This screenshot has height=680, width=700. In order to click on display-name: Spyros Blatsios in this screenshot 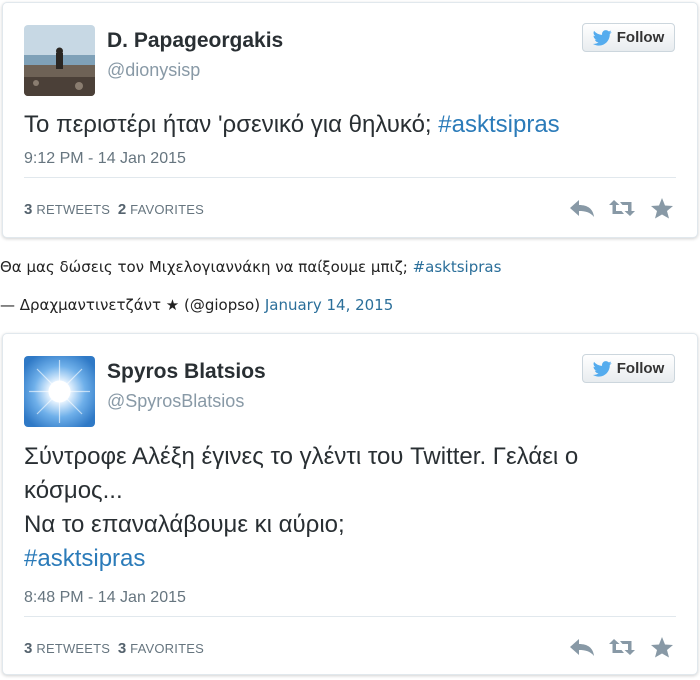, I will do `click(186, 372)`.